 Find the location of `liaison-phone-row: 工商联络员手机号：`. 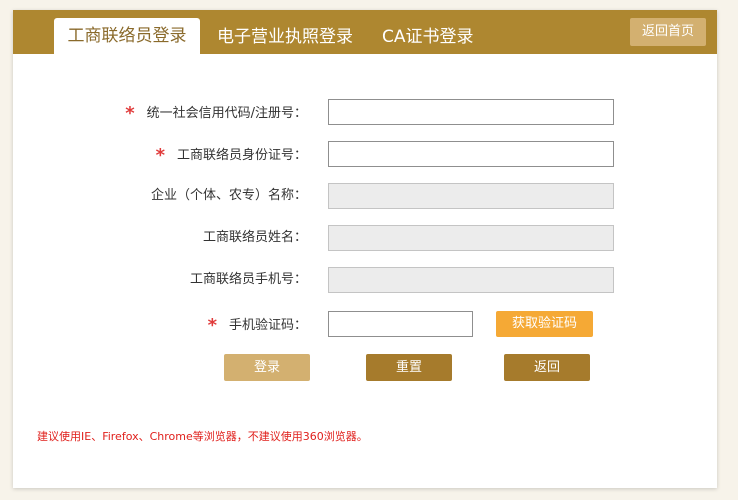

liaison-phone-row: 工商联络员手机号： is located at coordinates (365, 280).